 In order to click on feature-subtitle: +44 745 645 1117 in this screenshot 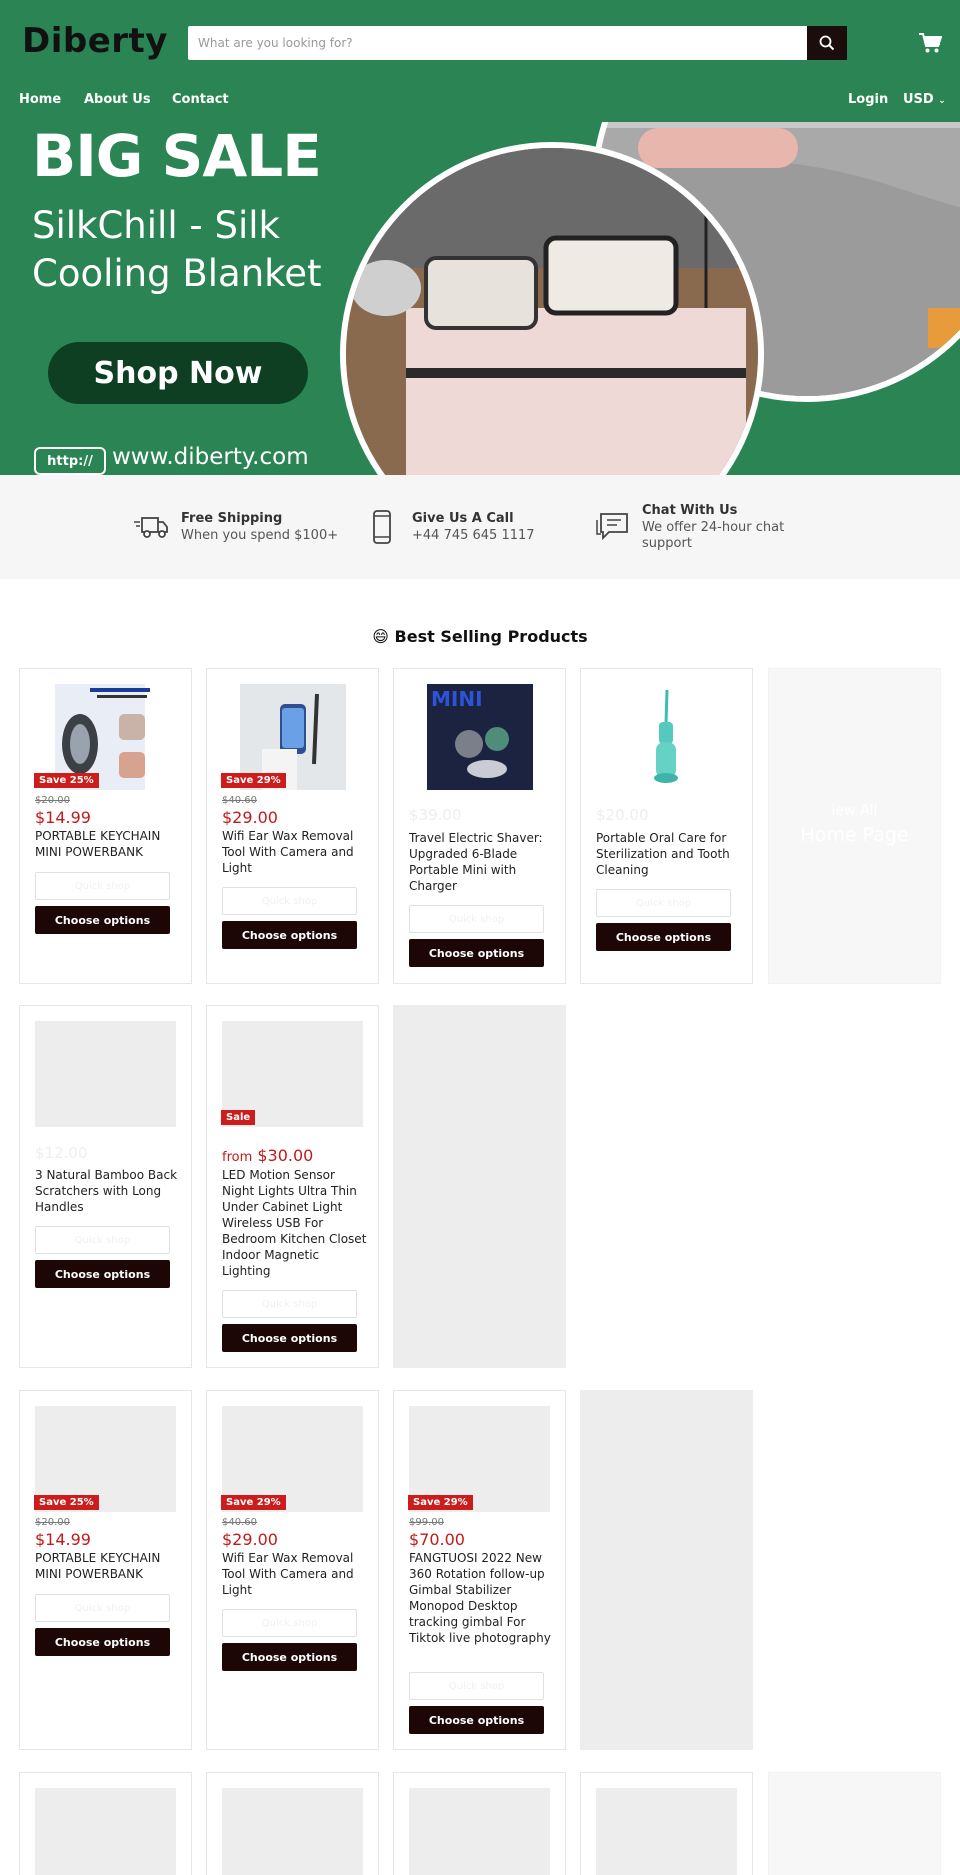, I will do `click(473, 535)`.